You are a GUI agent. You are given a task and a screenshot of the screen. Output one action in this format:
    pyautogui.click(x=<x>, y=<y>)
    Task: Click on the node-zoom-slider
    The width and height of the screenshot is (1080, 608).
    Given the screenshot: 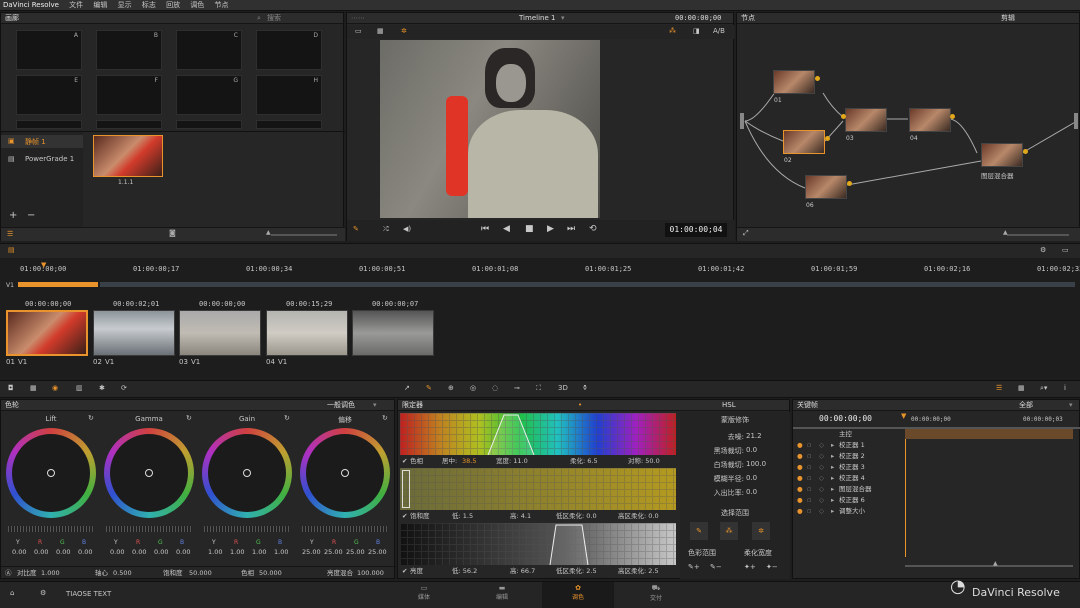 What is the action you would take?
    pyautogui.click(x=1038, y=235)
    